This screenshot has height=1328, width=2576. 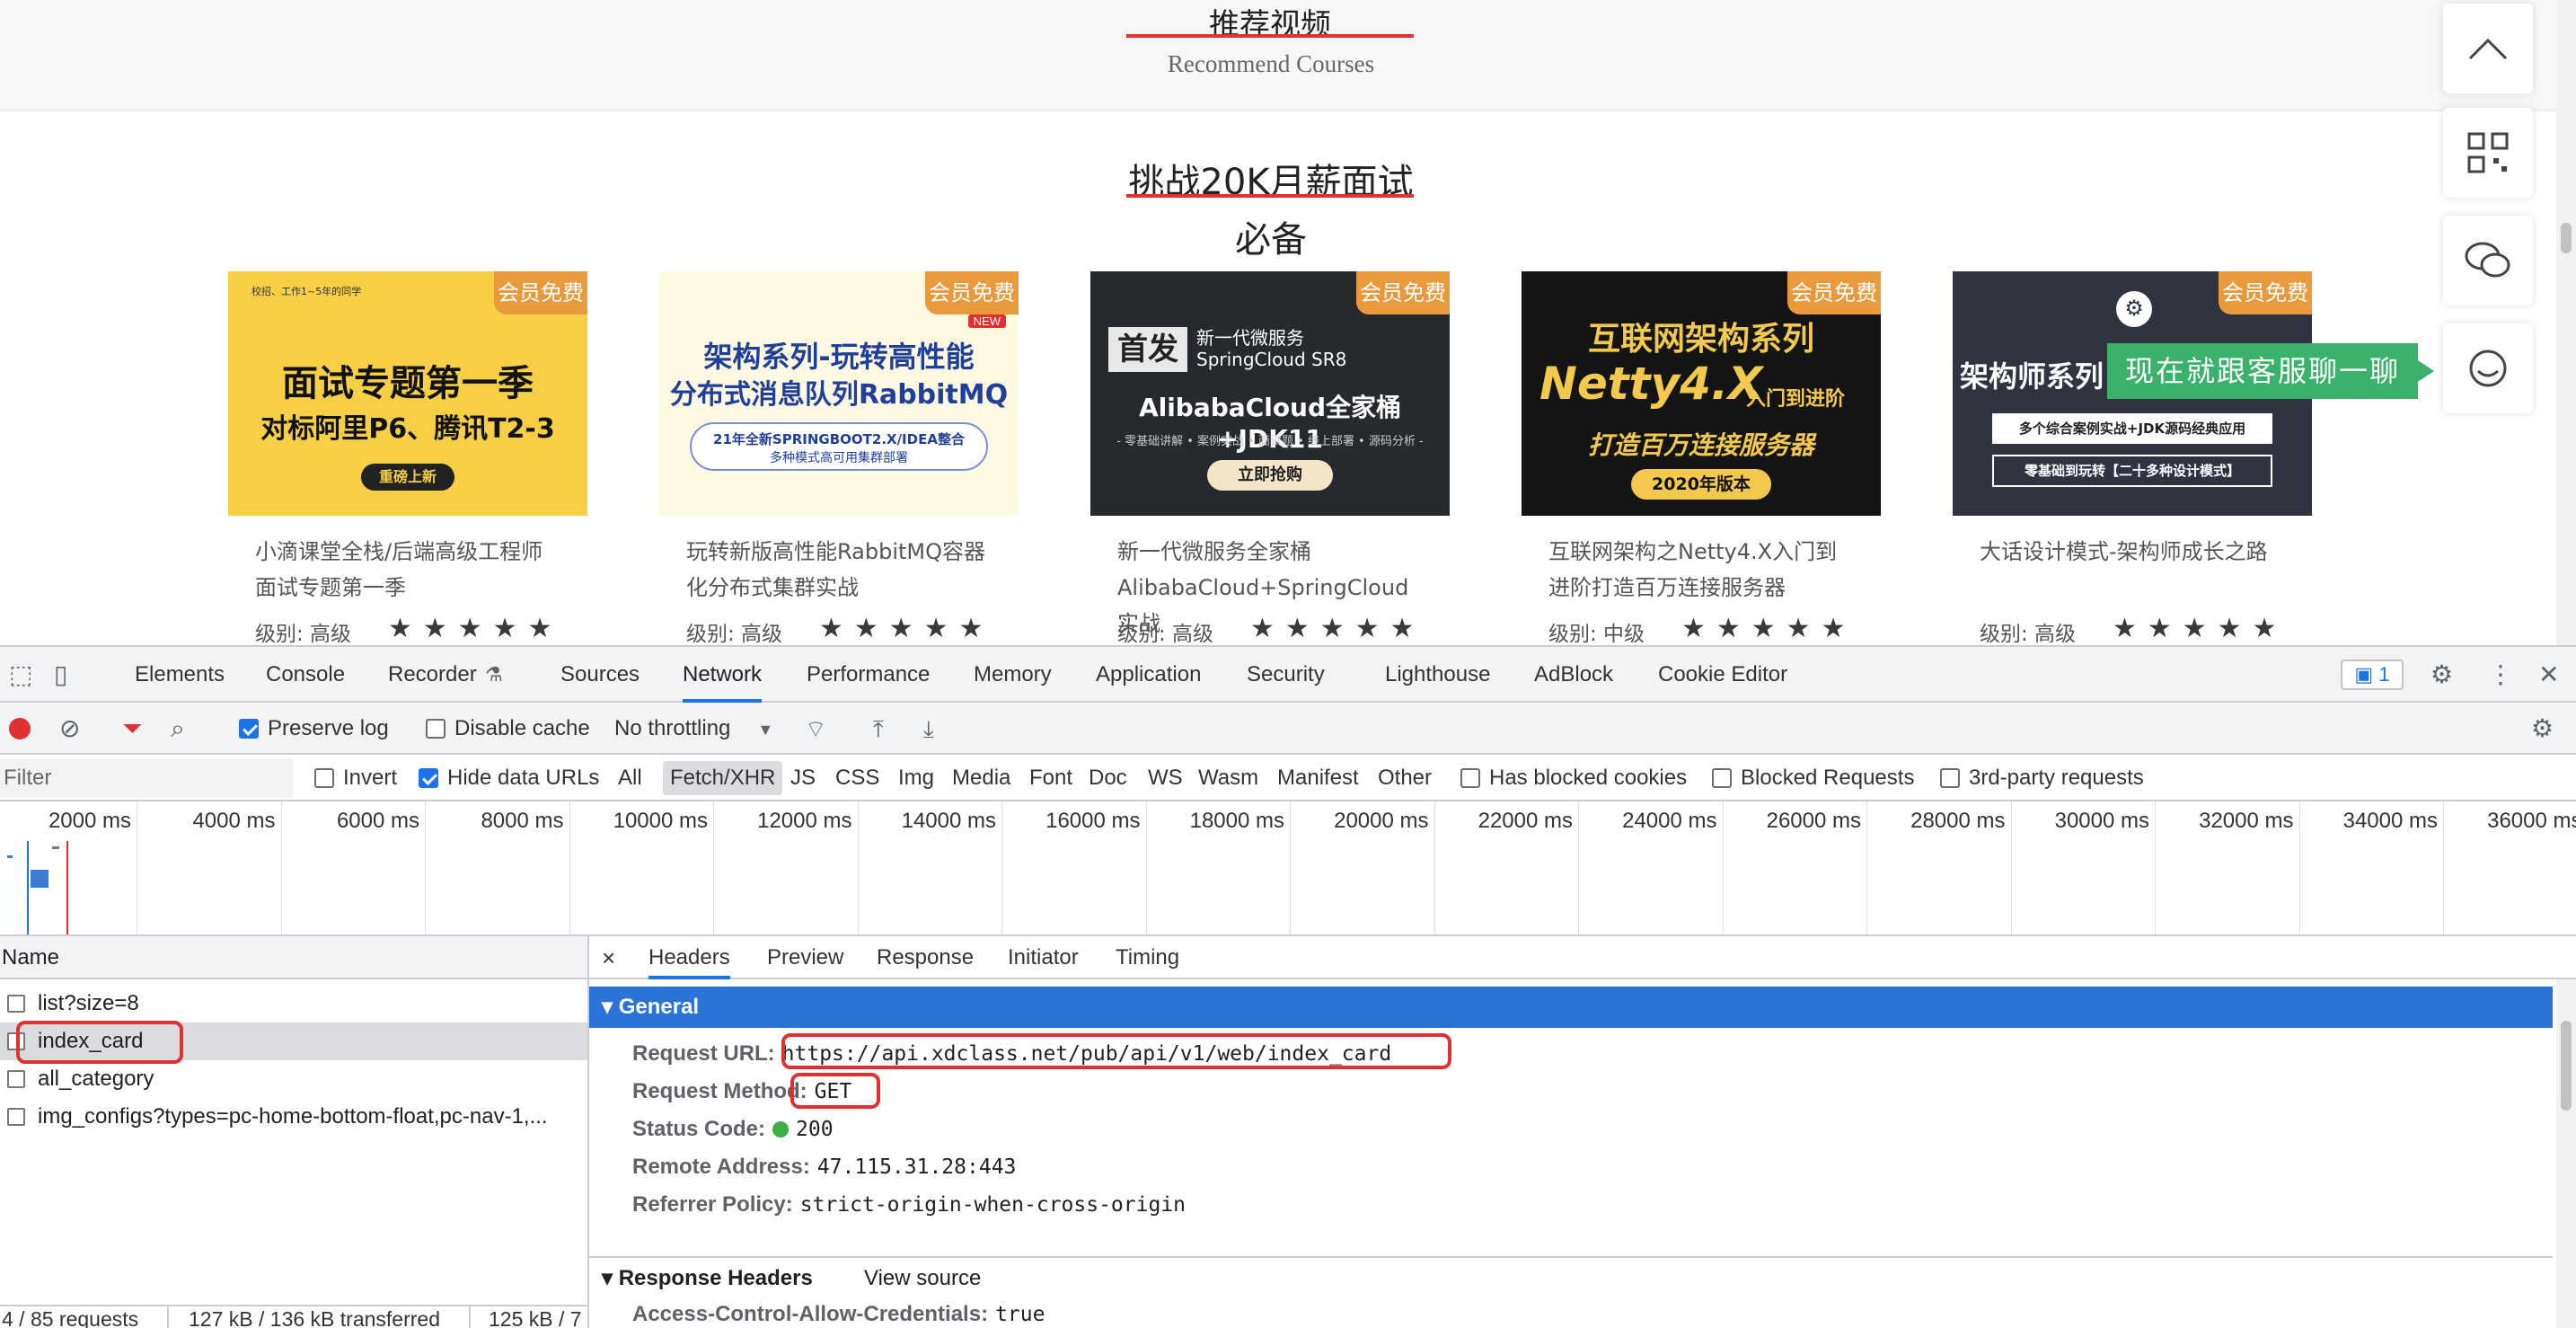 What do you see at coordinates (407, 429) in the screenshot?
I see `thumb-subtitle: 对标阿里P6、腾讯T2-3` at bounding box center [407, 429].